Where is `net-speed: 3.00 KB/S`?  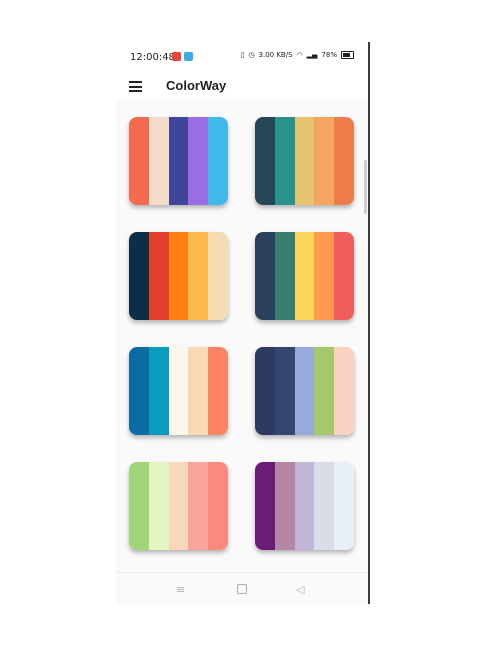
net-speed: 3.00 KB/S is located at coordinates (275, 55).